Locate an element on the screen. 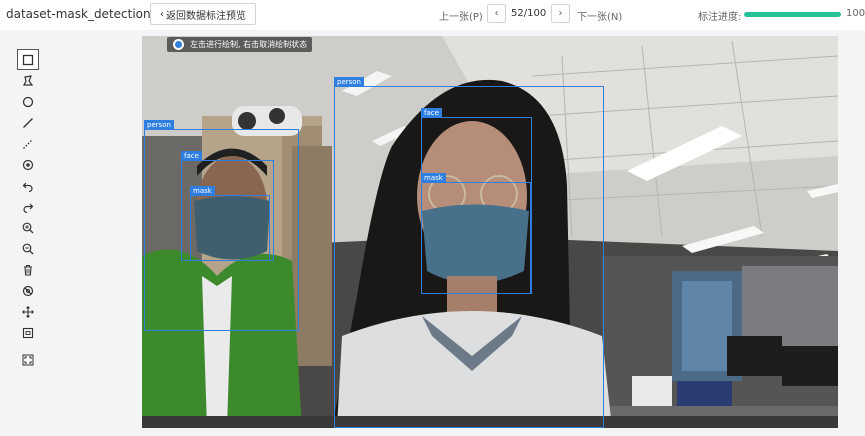  fit-screen-icon is located at coordinates (28, 332).